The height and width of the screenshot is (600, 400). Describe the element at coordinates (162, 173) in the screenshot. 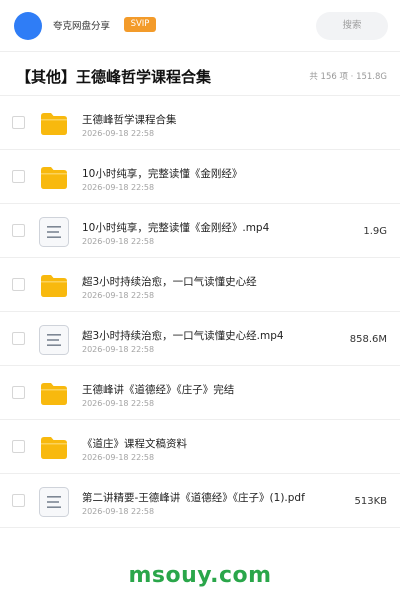

I see `file-name: 10小时纯享，完整读懂《金刚经》` at that location.